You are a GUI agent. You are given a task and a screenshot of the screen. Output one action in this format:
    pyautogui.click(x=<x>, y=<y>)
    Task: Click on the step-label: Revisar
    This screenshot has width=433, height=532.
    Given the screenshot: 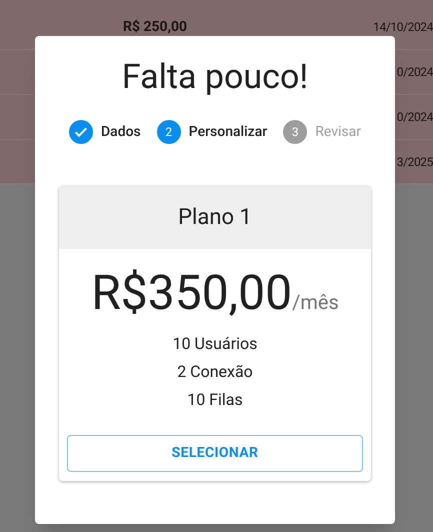 What is the action you would take?
    pyautogui.click(x=338, y=132)
    